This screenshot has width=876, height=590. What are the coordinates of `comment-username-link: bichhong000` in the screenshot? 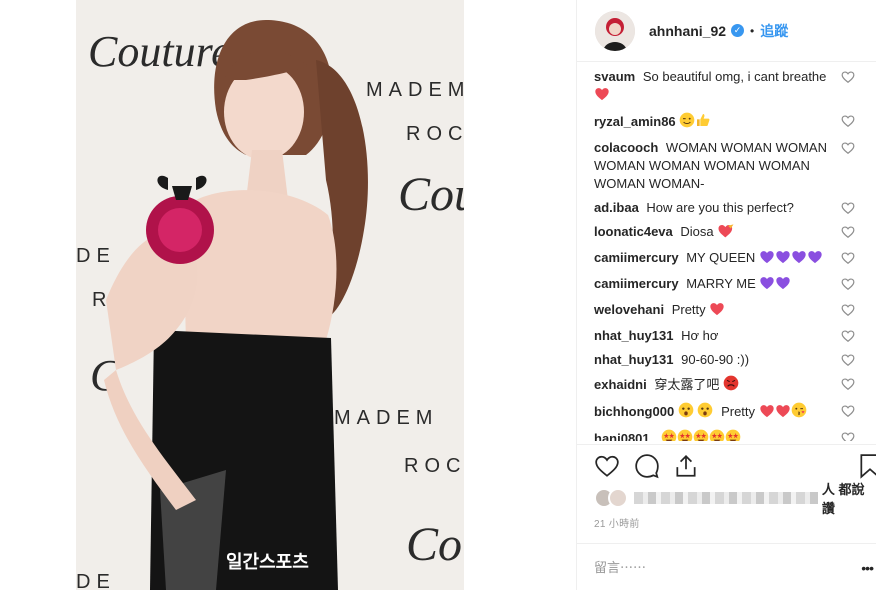 It's located at (634, 411).